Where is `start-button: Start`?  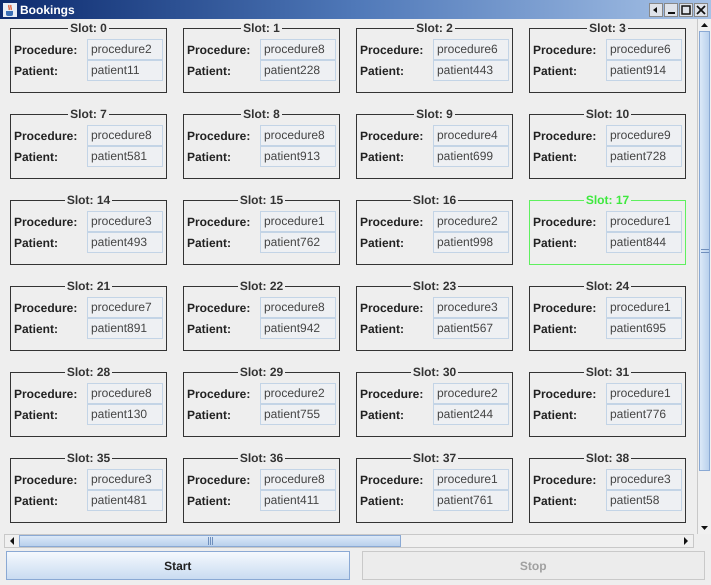
start-button: Start is located at coordinates (178, 565).